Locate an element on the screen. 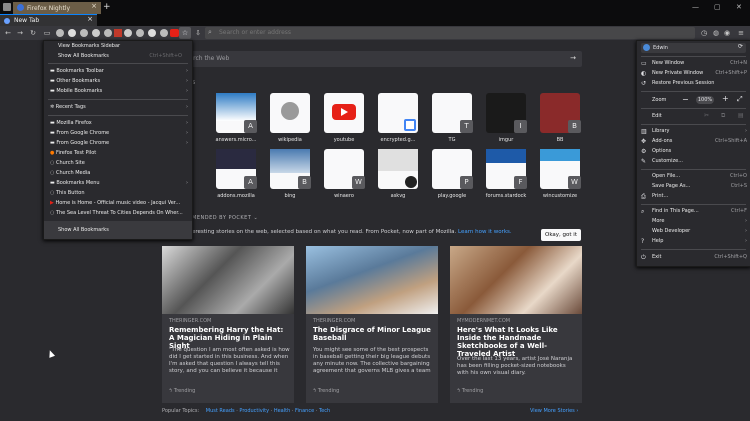  web-search-box: Search the Web → is located at coordinates (373, 59).